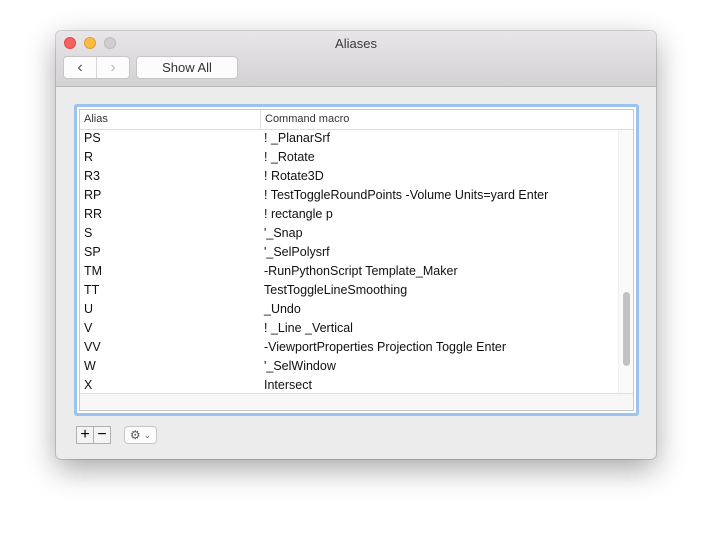 The height and width of the screenshot is (539, 712). Describe the element at coordinates (349, 139) in the screenshot. I see `table-row: PS ! _PlanarSrf` at that location.